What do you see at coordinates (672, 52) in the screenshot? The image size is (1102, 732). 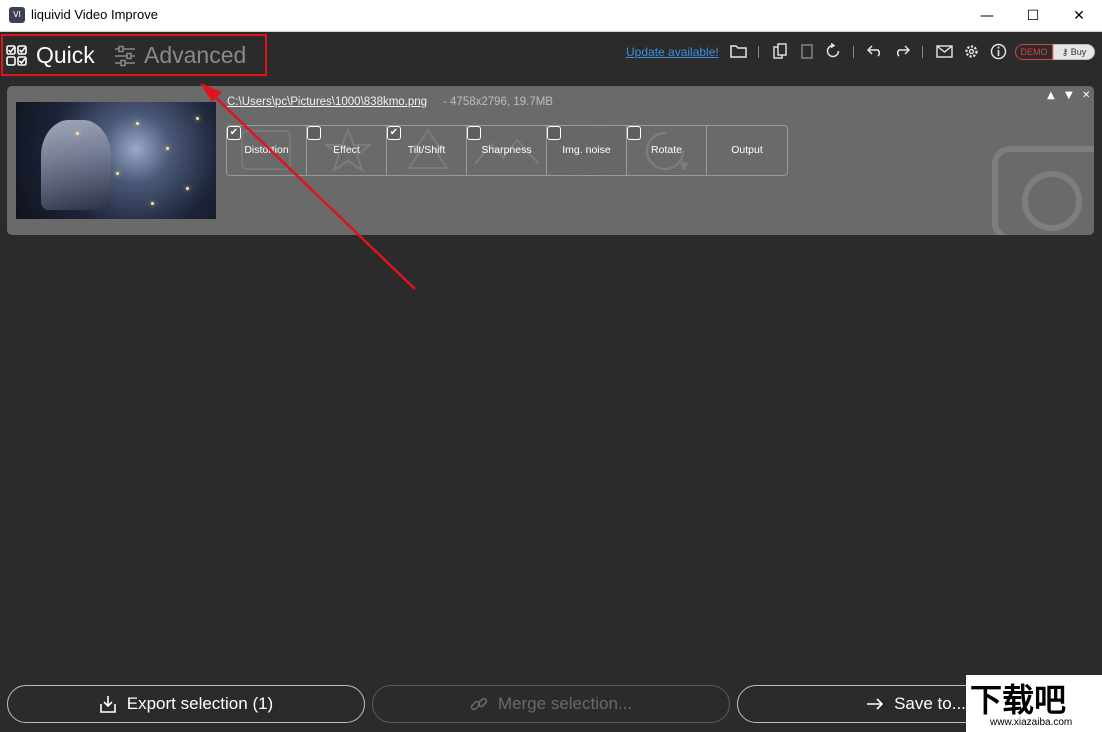 I see `update-available-link: Update available!` at bounding box center [672, 52].